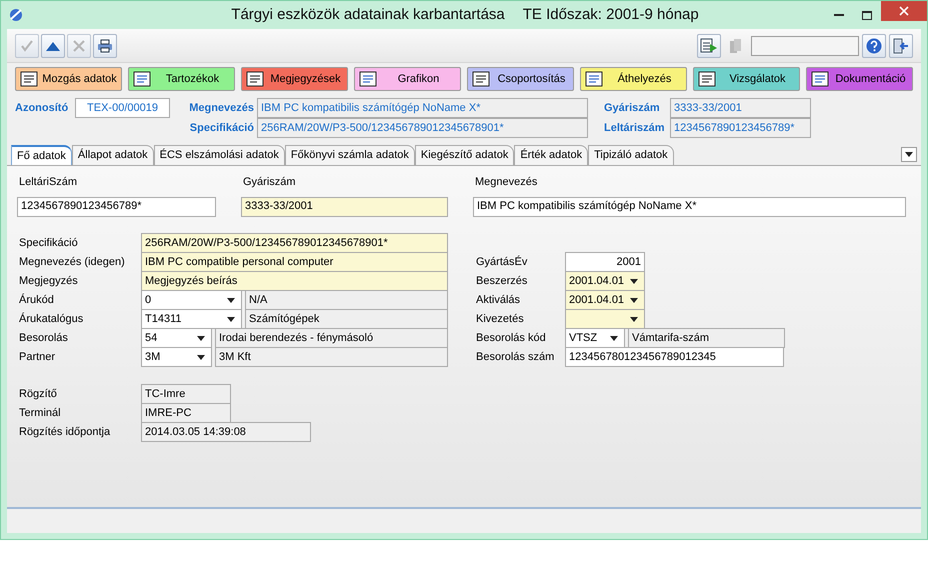 The width and height of the screenshot is (928, 584). Describe the element at coordinates (689, 206) in the screenshot. I see `input-field: IBM PC kompatibilis számítógép NoName X*` at that location.